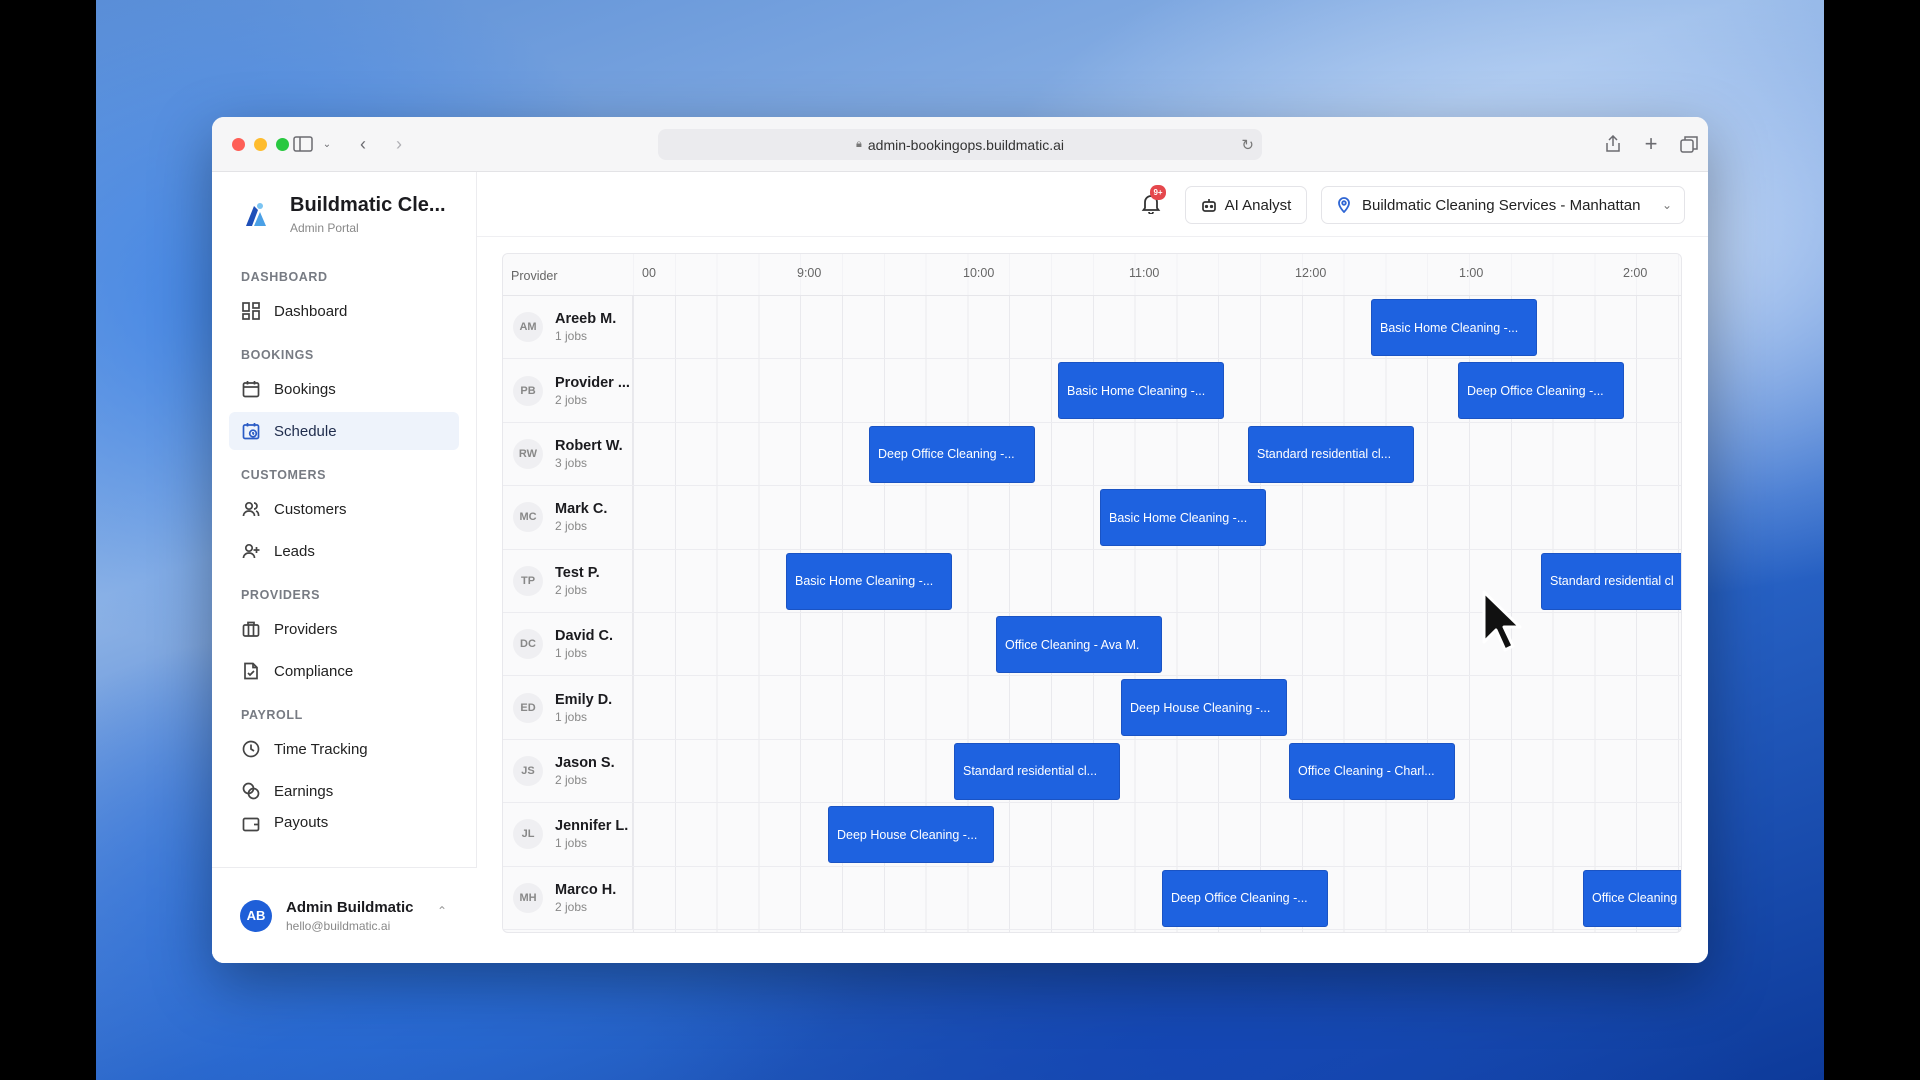 The height and width of the screenshot is (1080, 1920). Describe the element at coordinates (256, 915) in the screenshot. I see `avatar: AB` at that location.